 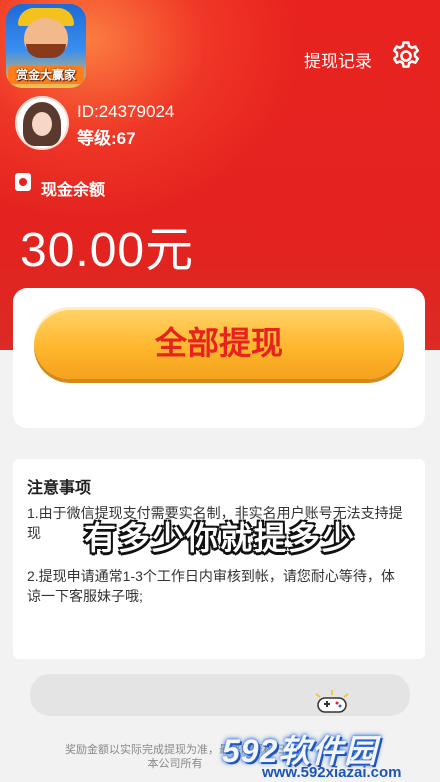 I want to click on balance-amount: 30.00元, so click(x=107, y=250).